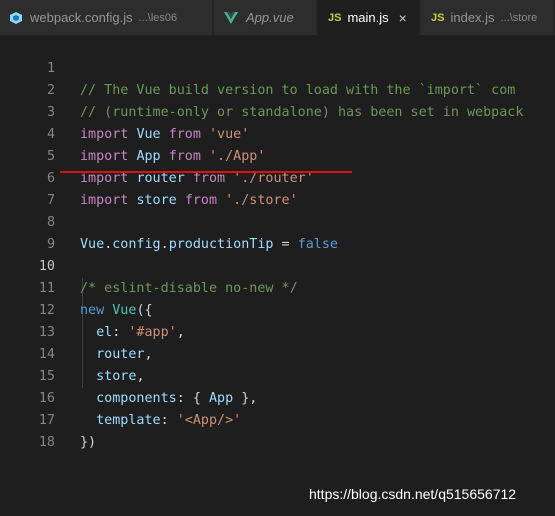 The height and width of the screenshot is (516, 555). What do you see at coordinates (231, 17) in the screenshot?
I see `vue-icon` at bounding box center [231, 17].